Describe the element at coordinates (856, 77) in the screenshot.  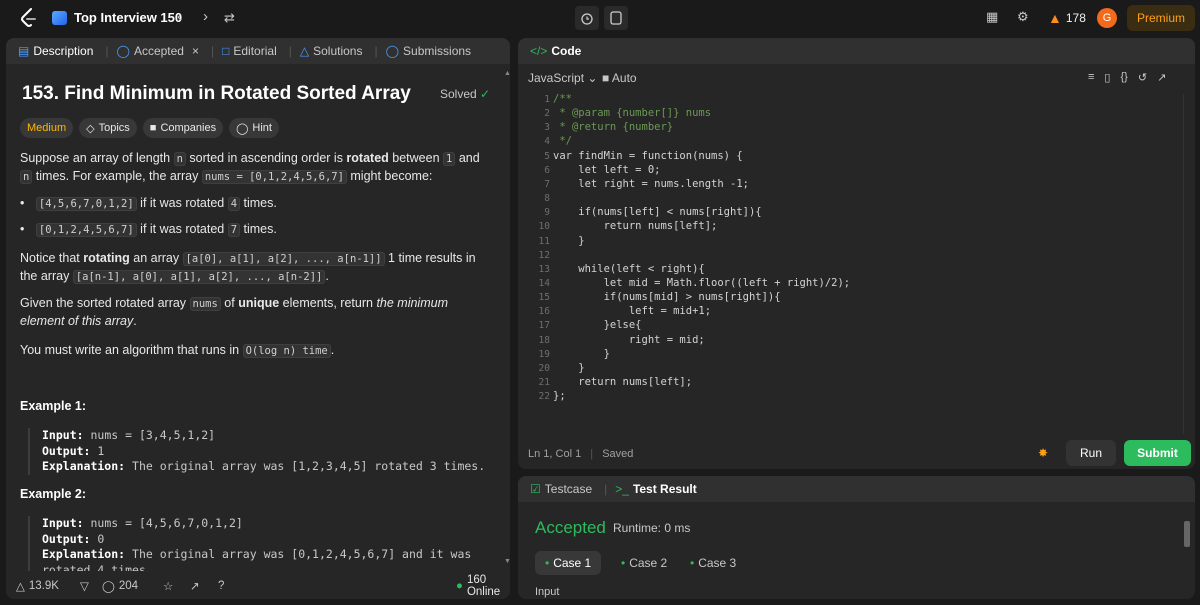
I see `code-toolbar: JavaScript ⌄ ■ Auto ≡ ▯ {} ↺ ↗` at that location.